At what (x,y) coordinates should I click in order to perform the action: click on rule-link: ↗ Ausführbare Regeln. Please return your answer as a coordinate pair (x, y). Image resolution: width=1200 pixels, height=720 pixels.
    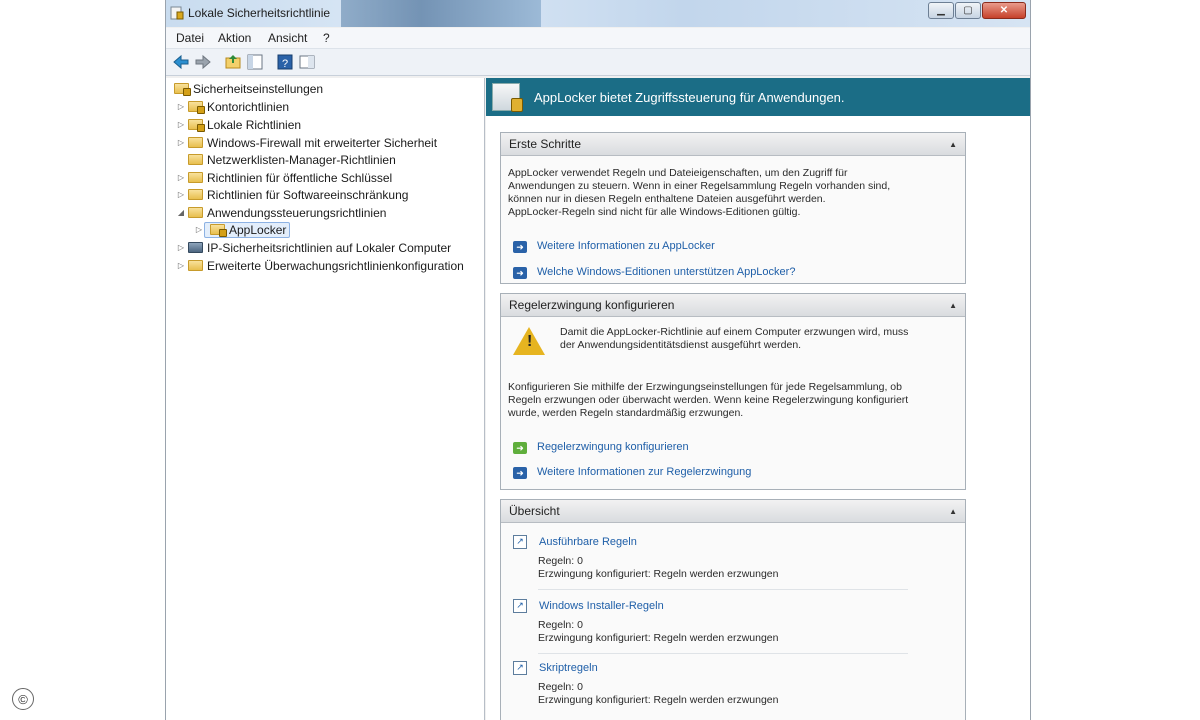
    Looking at the image, I should click on (733, 542).